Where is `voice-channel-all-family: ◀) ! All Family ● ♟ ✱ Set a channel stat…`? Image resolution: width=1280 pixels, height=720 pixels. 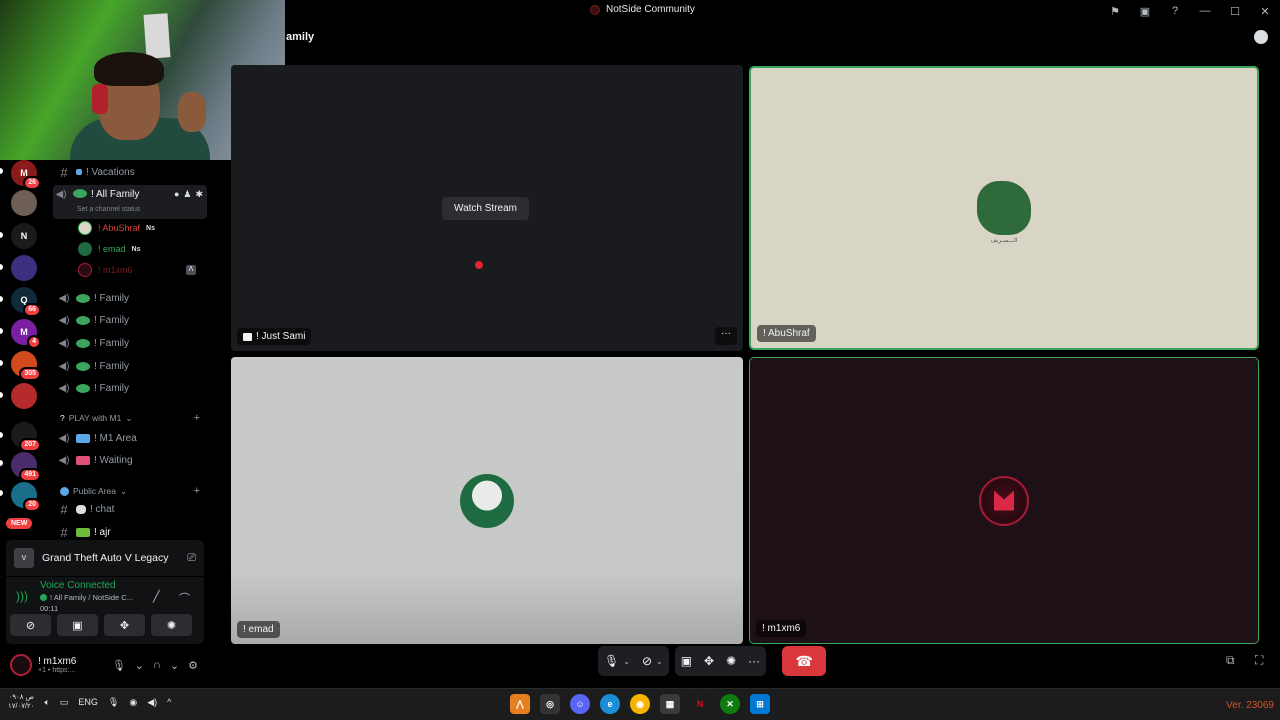 voice-channel-all-family: ◀) ! All Family ● ♟ ✱ Set a channel stat… is located at coordinates (130, 202).